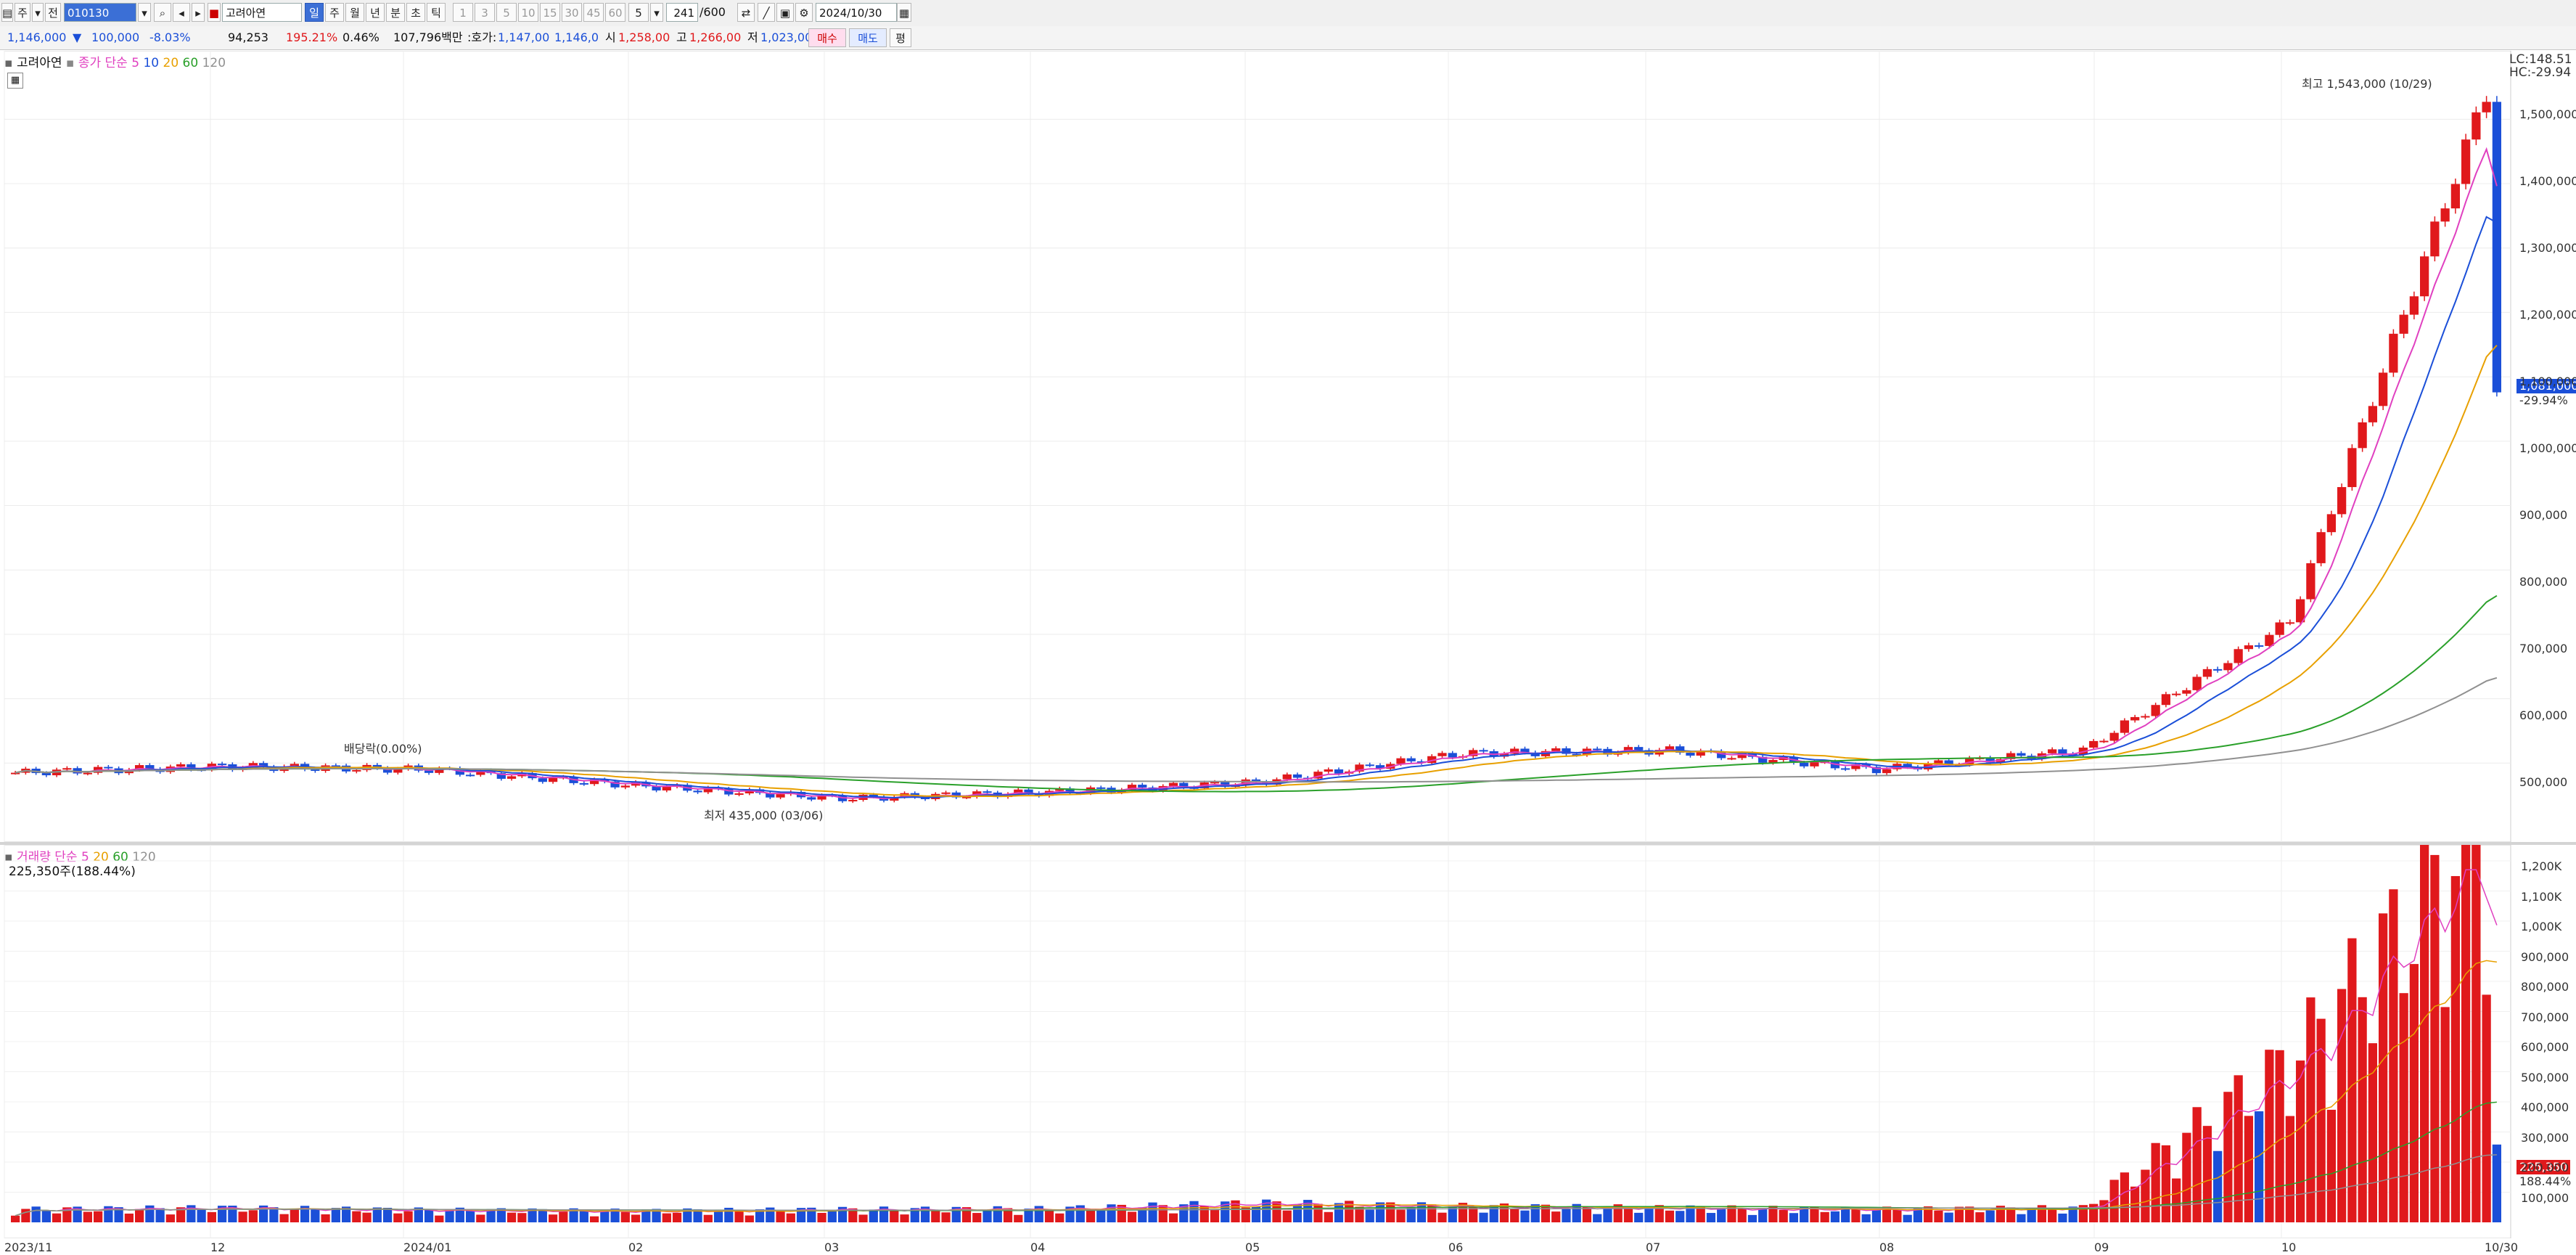 The width and height of the screenshot is (2576, 1255). What do you see at coordinates (1252, 1247) in the screenshot?
I see `x-axis-label: 05` at bounding box center [1252, 1247].